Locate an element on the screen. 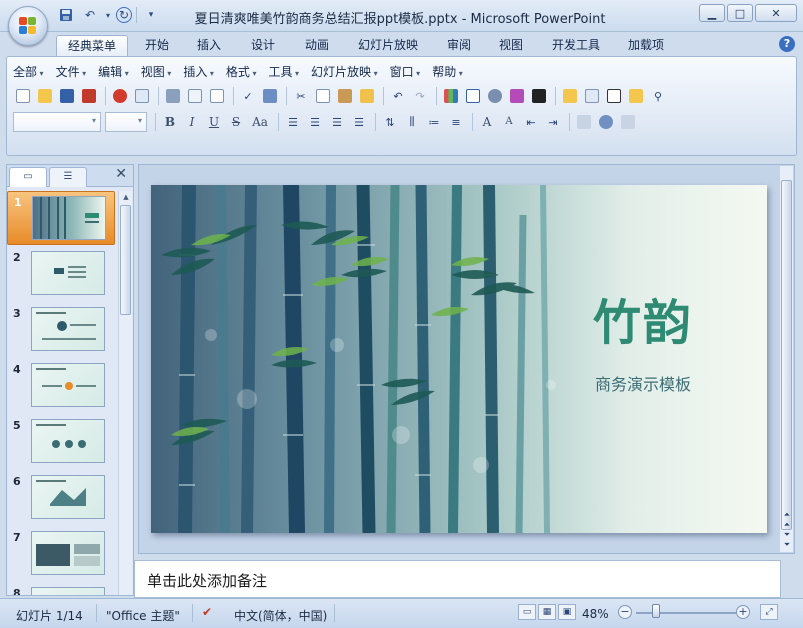  format-painter-icon is located at coordinates (367, 96).